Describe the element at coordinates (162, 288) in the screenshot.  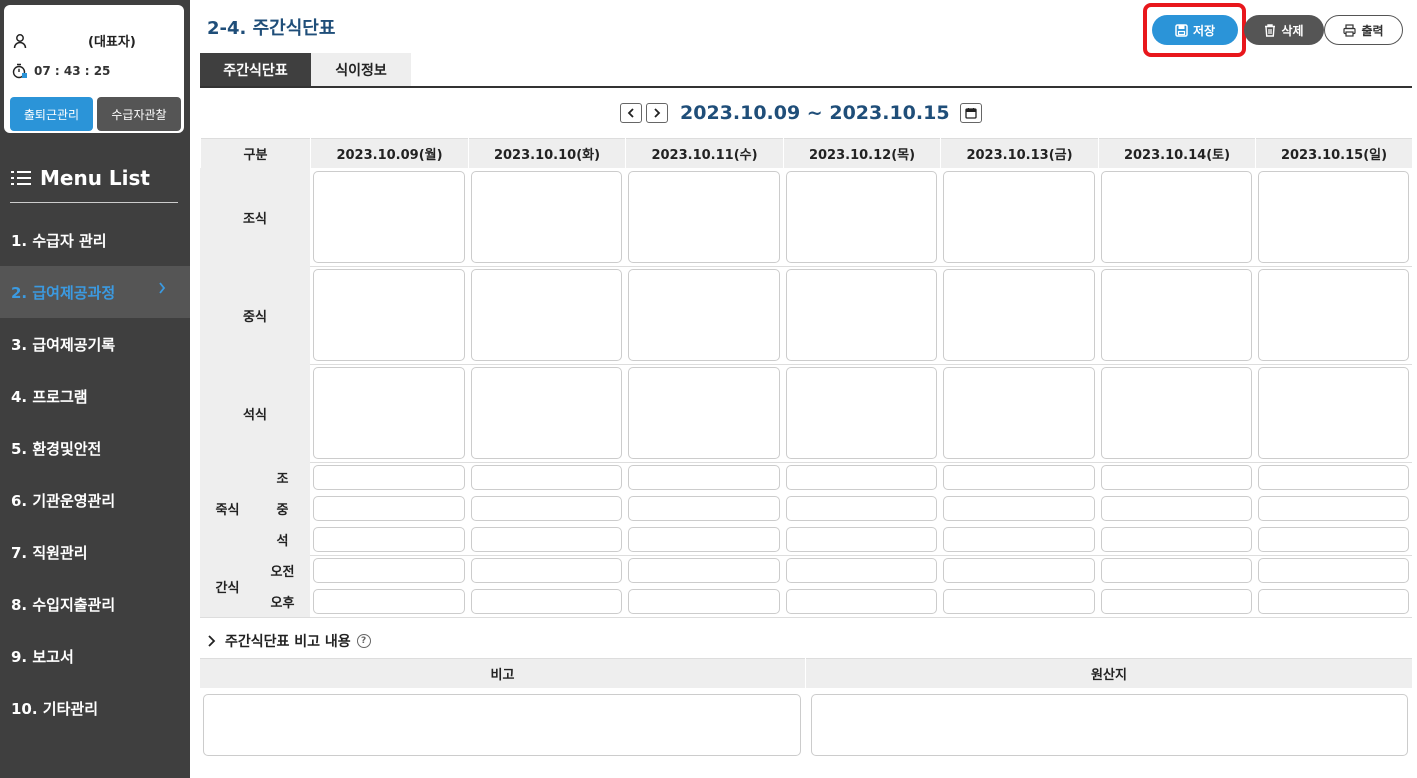
I see `chevron-right-icon` at that location.